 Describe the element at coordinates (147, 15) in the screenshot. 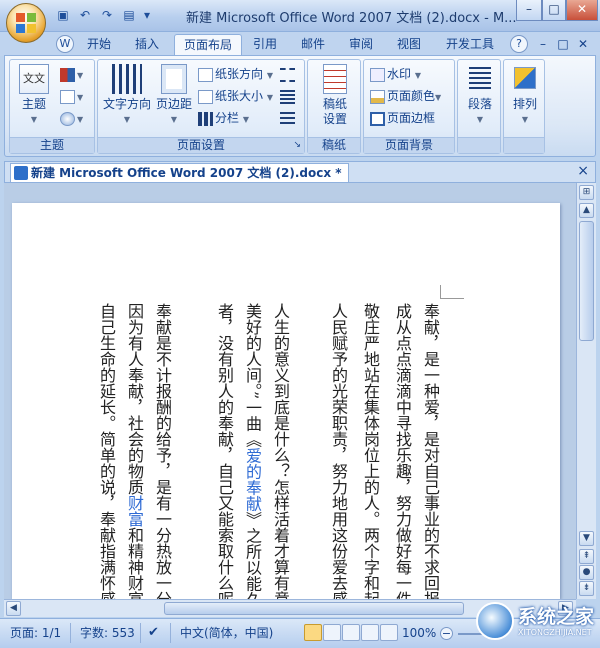

I see `qat-customize-icon: ▾` at that location.